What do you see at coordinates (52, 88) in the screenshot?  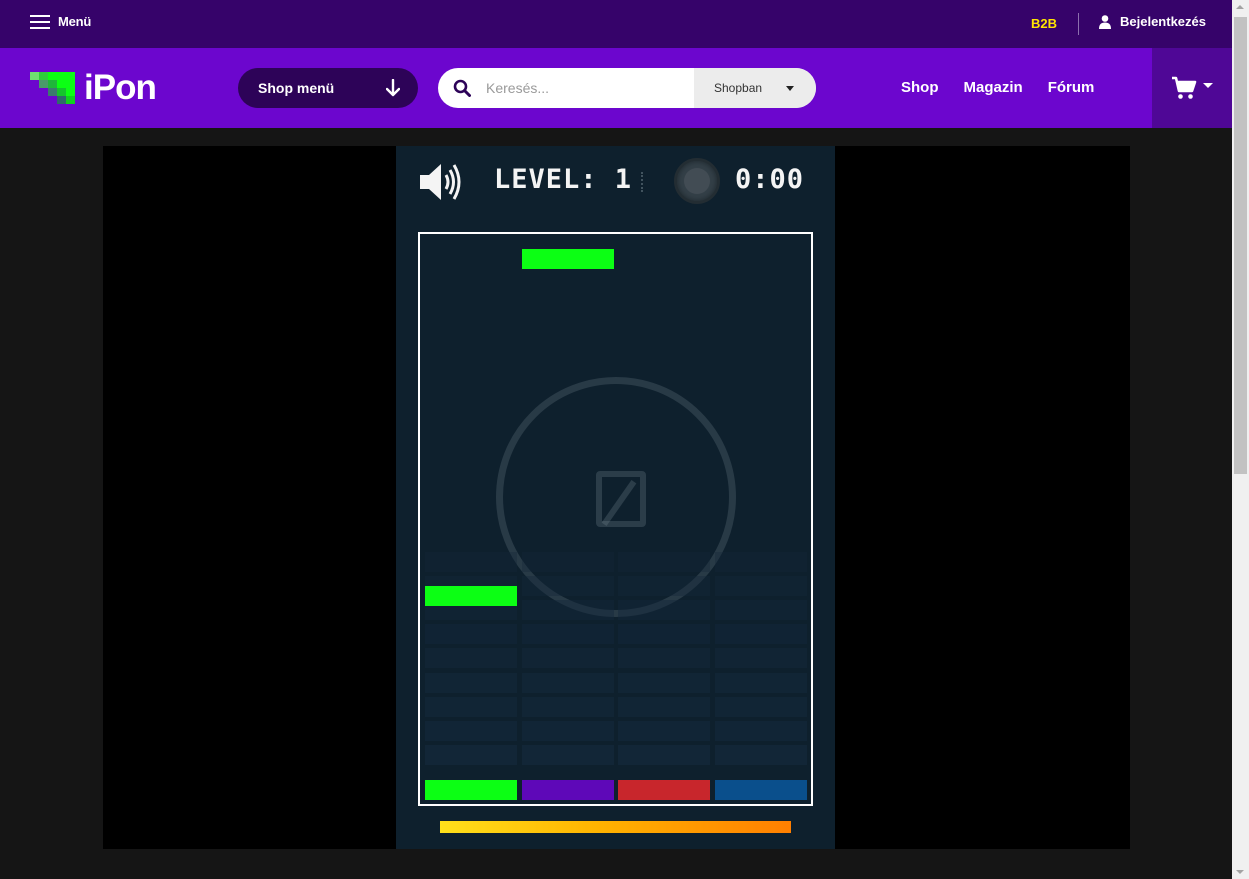 I see `logo-pixel-icon` at bounding box center [52, 88].